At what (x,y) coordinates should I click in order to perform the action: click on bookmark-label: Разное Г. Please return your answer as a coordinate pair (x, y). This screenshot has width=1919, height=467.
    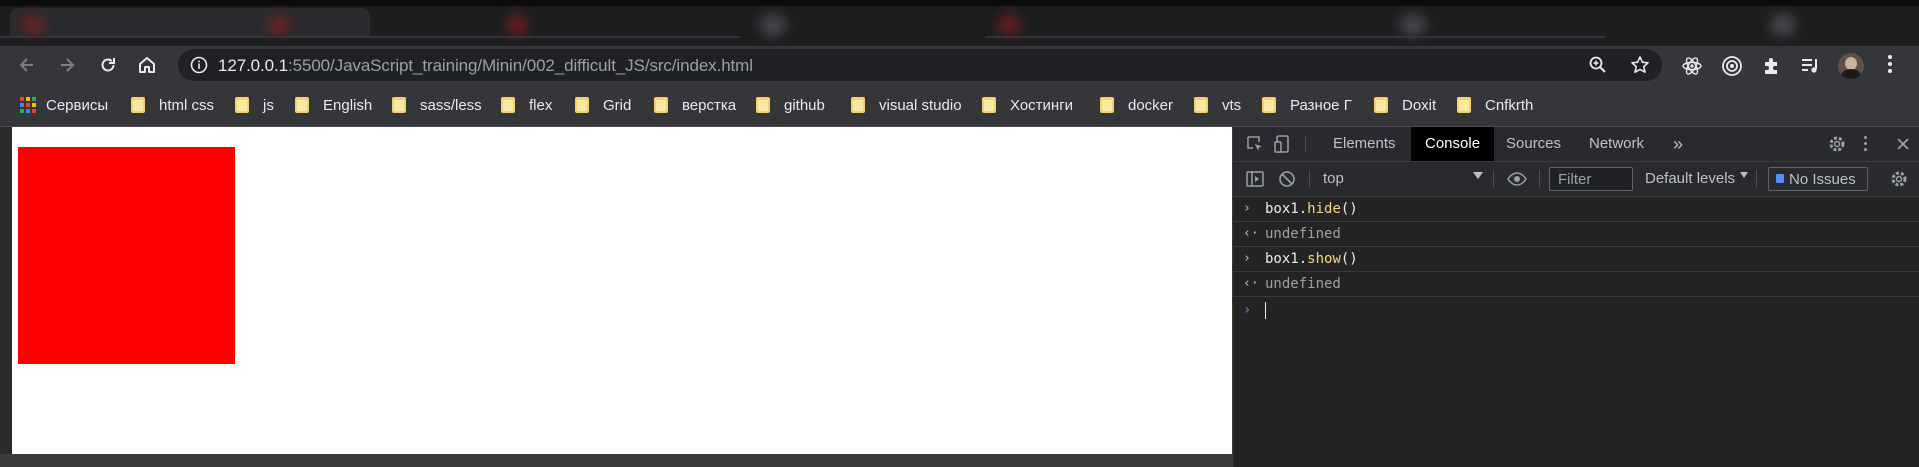
    Looking at the image, I should click on (1321, 105).